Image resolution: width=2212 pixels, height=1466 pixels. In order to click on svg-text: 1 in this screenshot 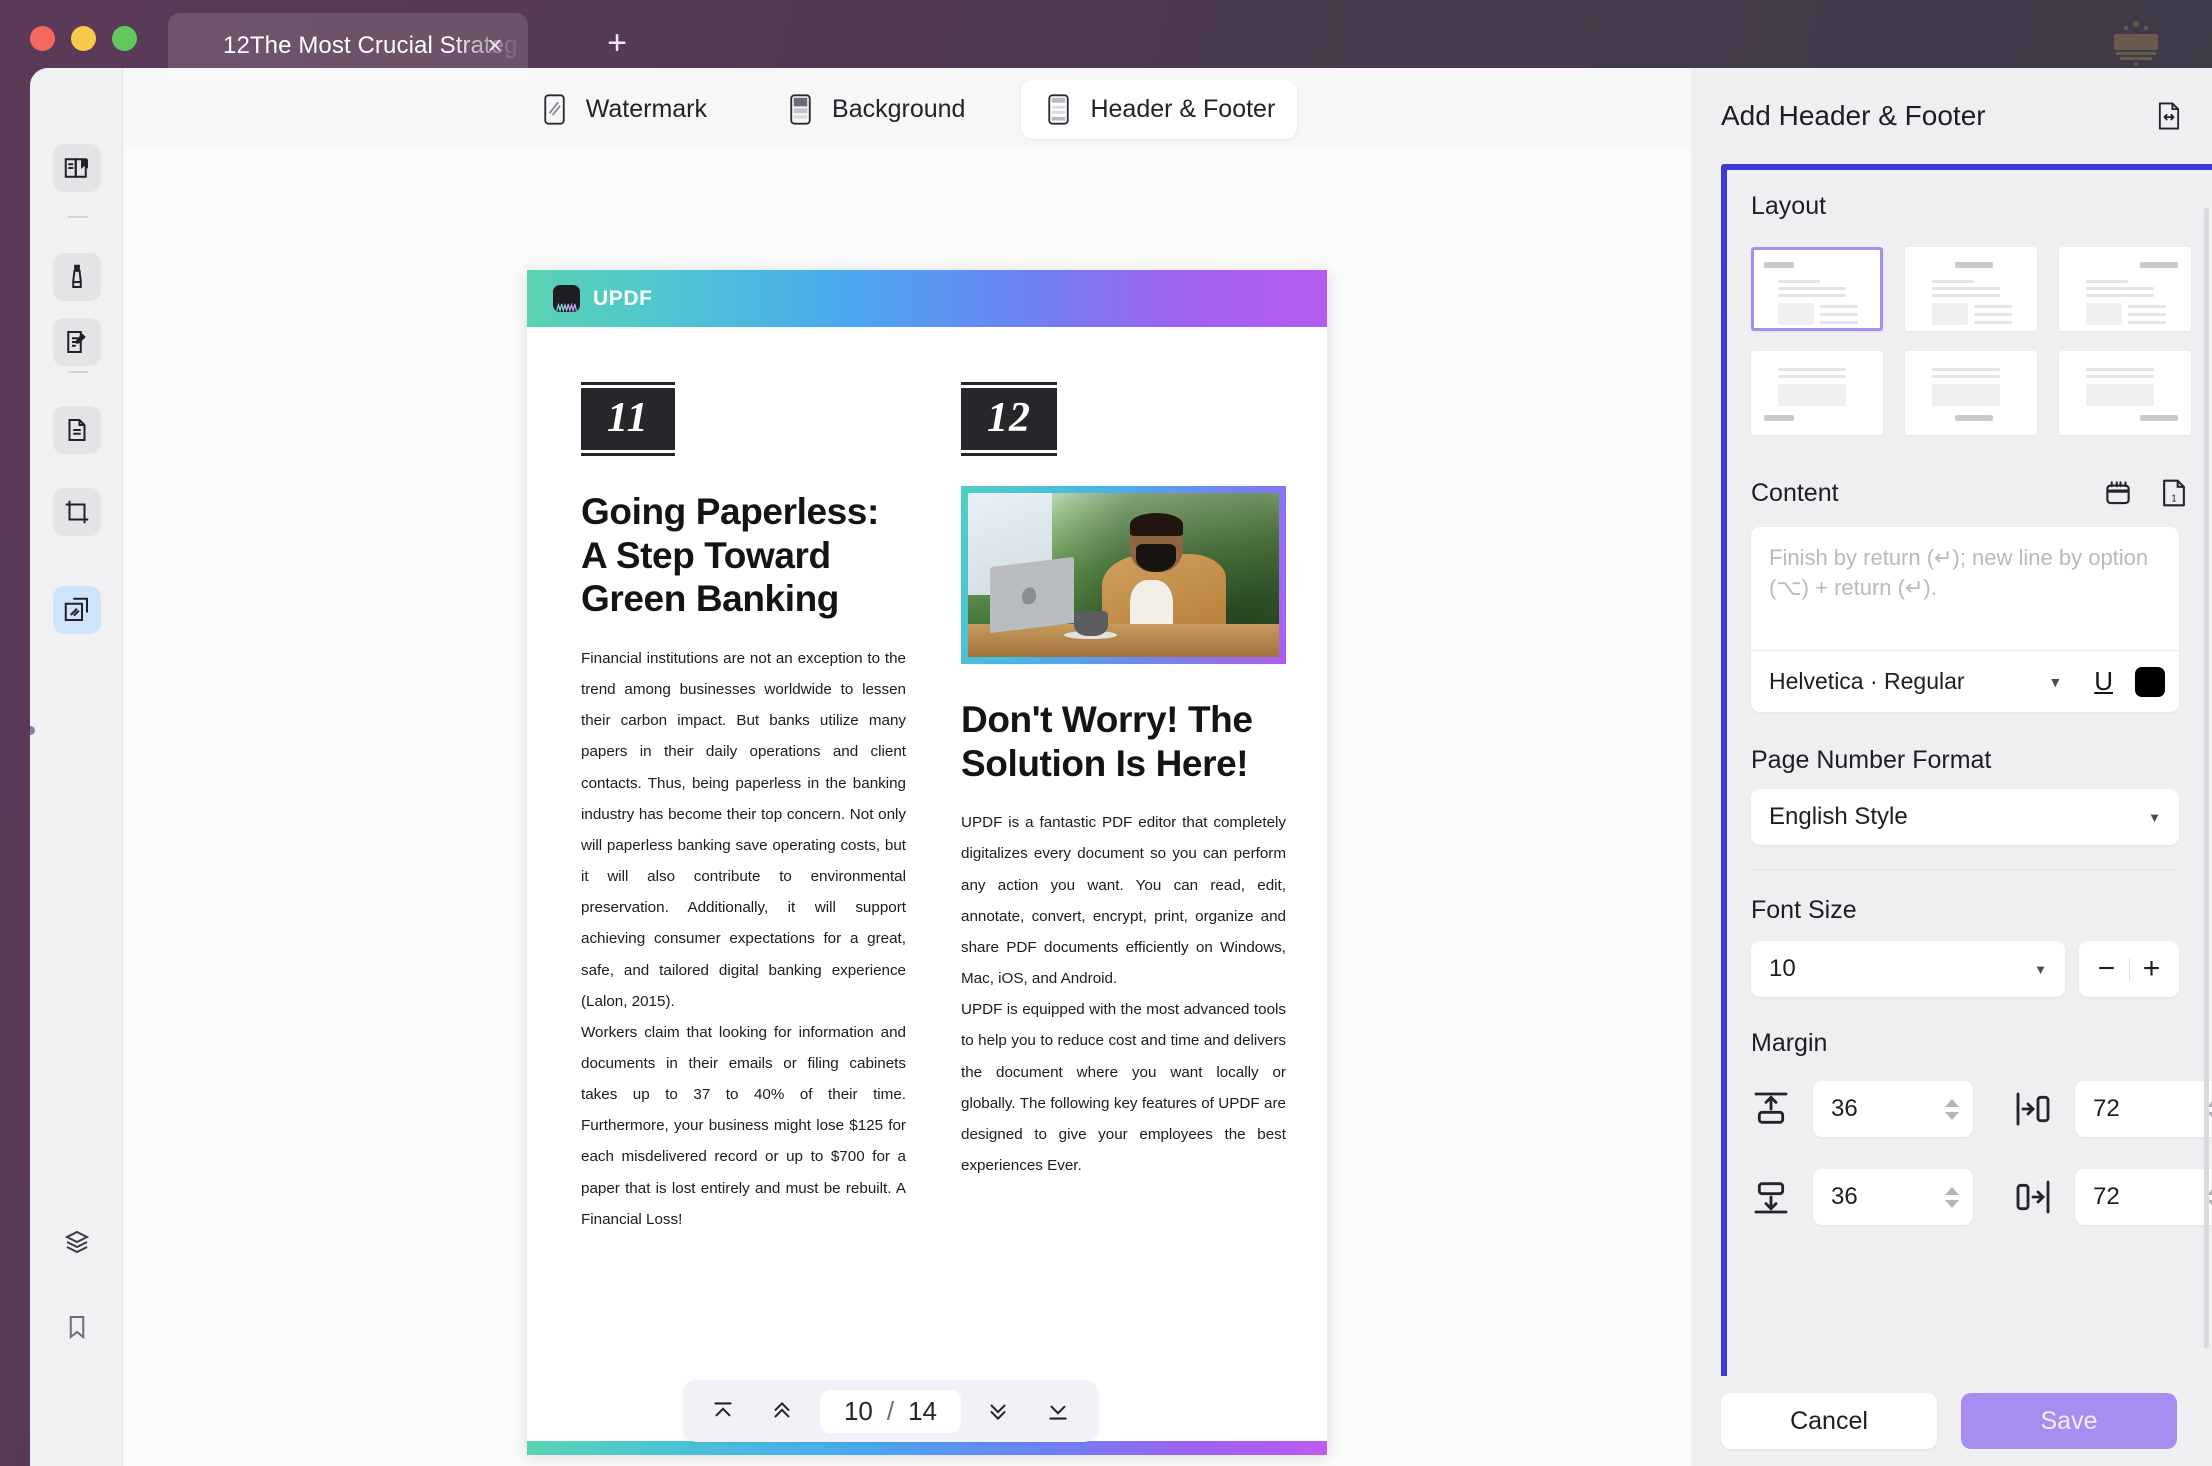, I will do `click(2173, 499)`.